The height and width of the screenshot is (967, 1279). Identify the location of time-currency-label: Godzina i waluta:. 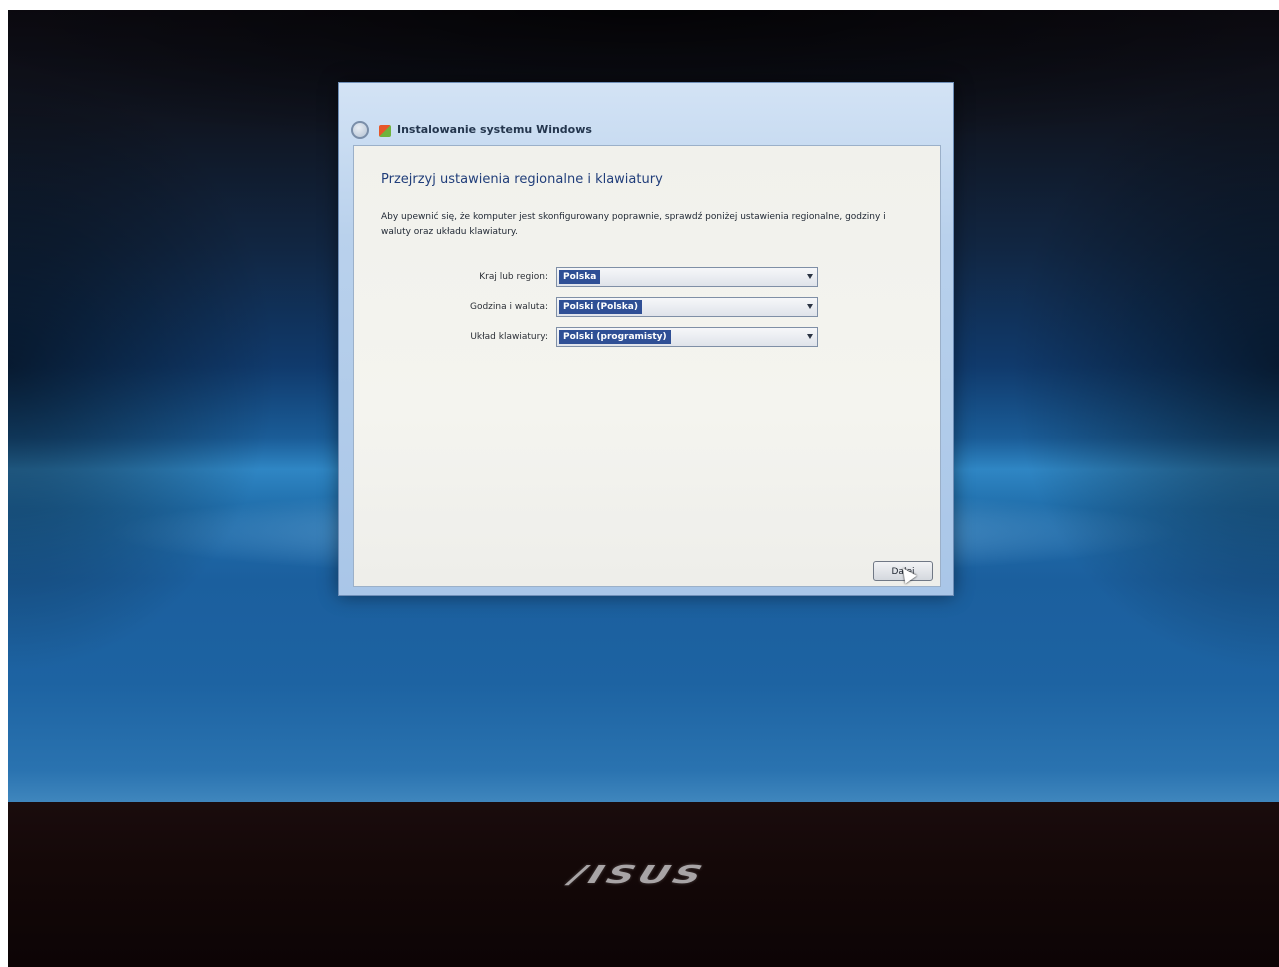
(508, 307).